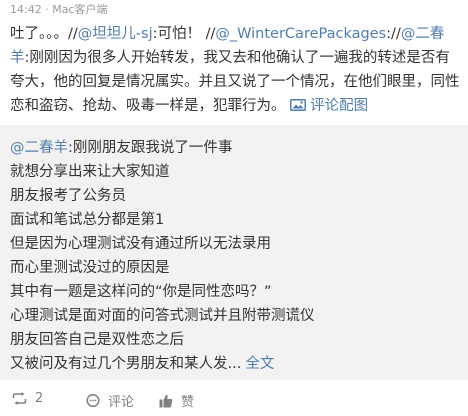 The height and width of the screenshot is (416, 468). I want to click on post-source: Mac客户端, so click(79, 9).